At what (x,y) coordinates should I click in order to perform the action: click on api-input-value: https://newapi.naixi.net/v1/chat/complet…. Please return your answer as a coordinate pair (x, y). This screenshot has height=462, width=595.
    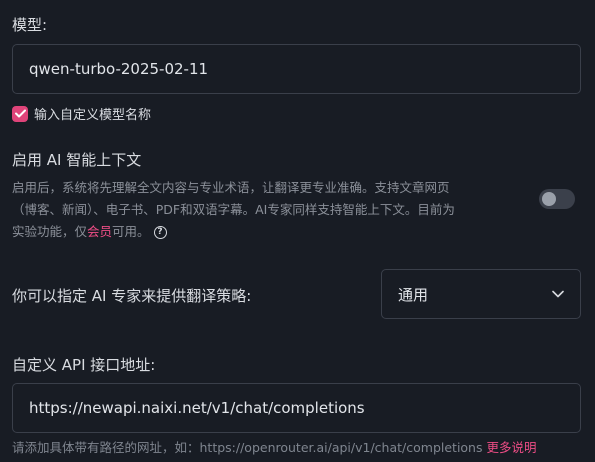
    Looking at the image, I should click on (197, 408).